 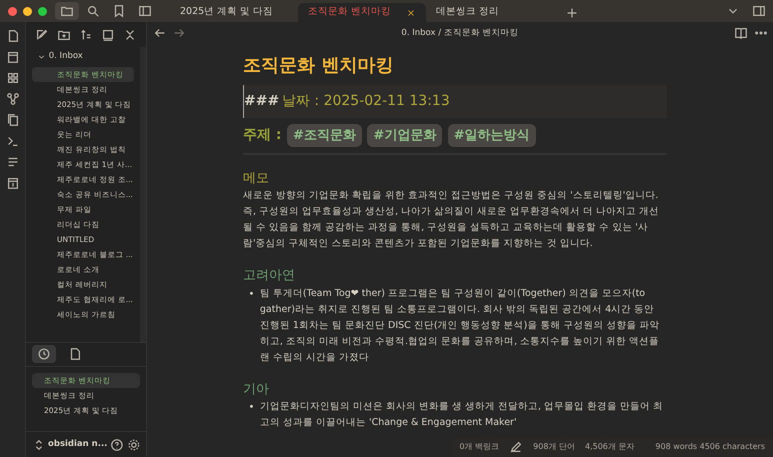 What do you see at coordinates (75, 354) in the screenshot?
I see `file-icon` at bounding box center [75, 354].